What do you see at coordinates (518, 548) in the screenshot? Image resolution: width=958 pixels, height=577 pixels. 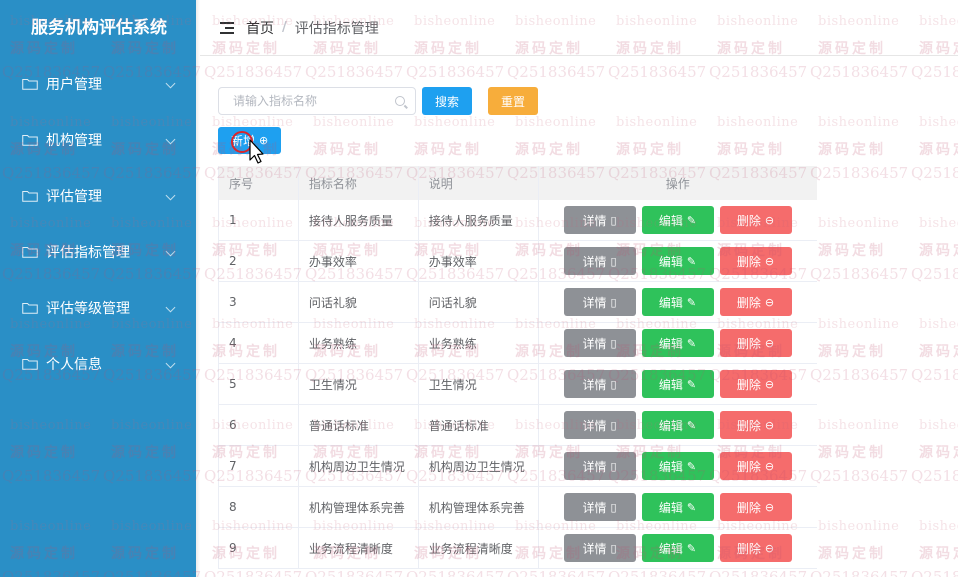 I see `table-row: 9 业务流程清晰度 业务流程清晰度 详情 ▯ 编辑 ✎ 删除 ⊖` at bounding box center [518, 548].